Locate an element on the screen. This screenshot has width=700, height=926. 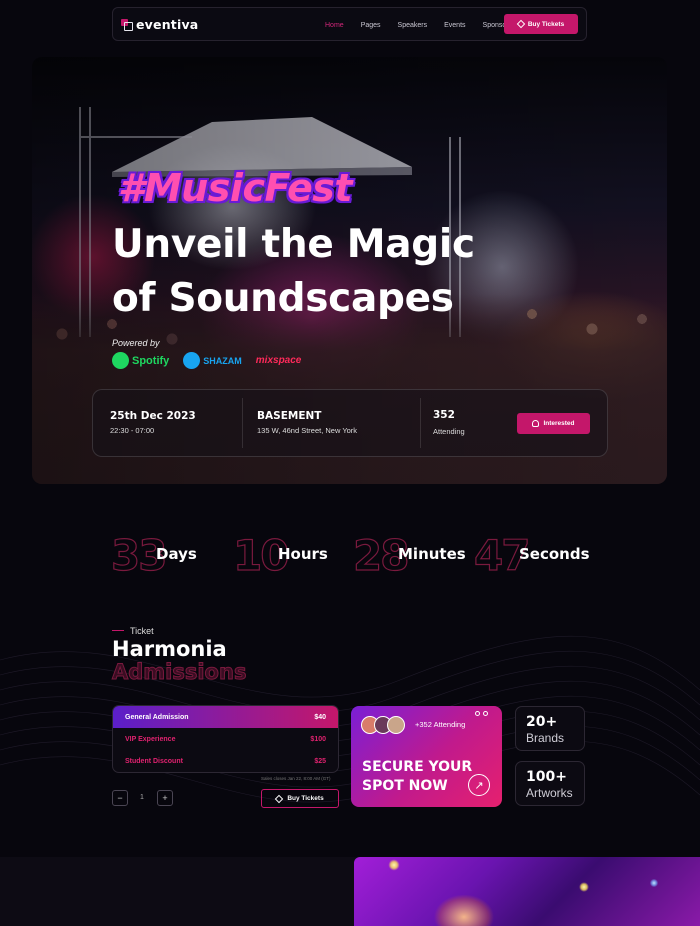
arrow-up-right-icon: ↗ is located at coordinates (479, 785).